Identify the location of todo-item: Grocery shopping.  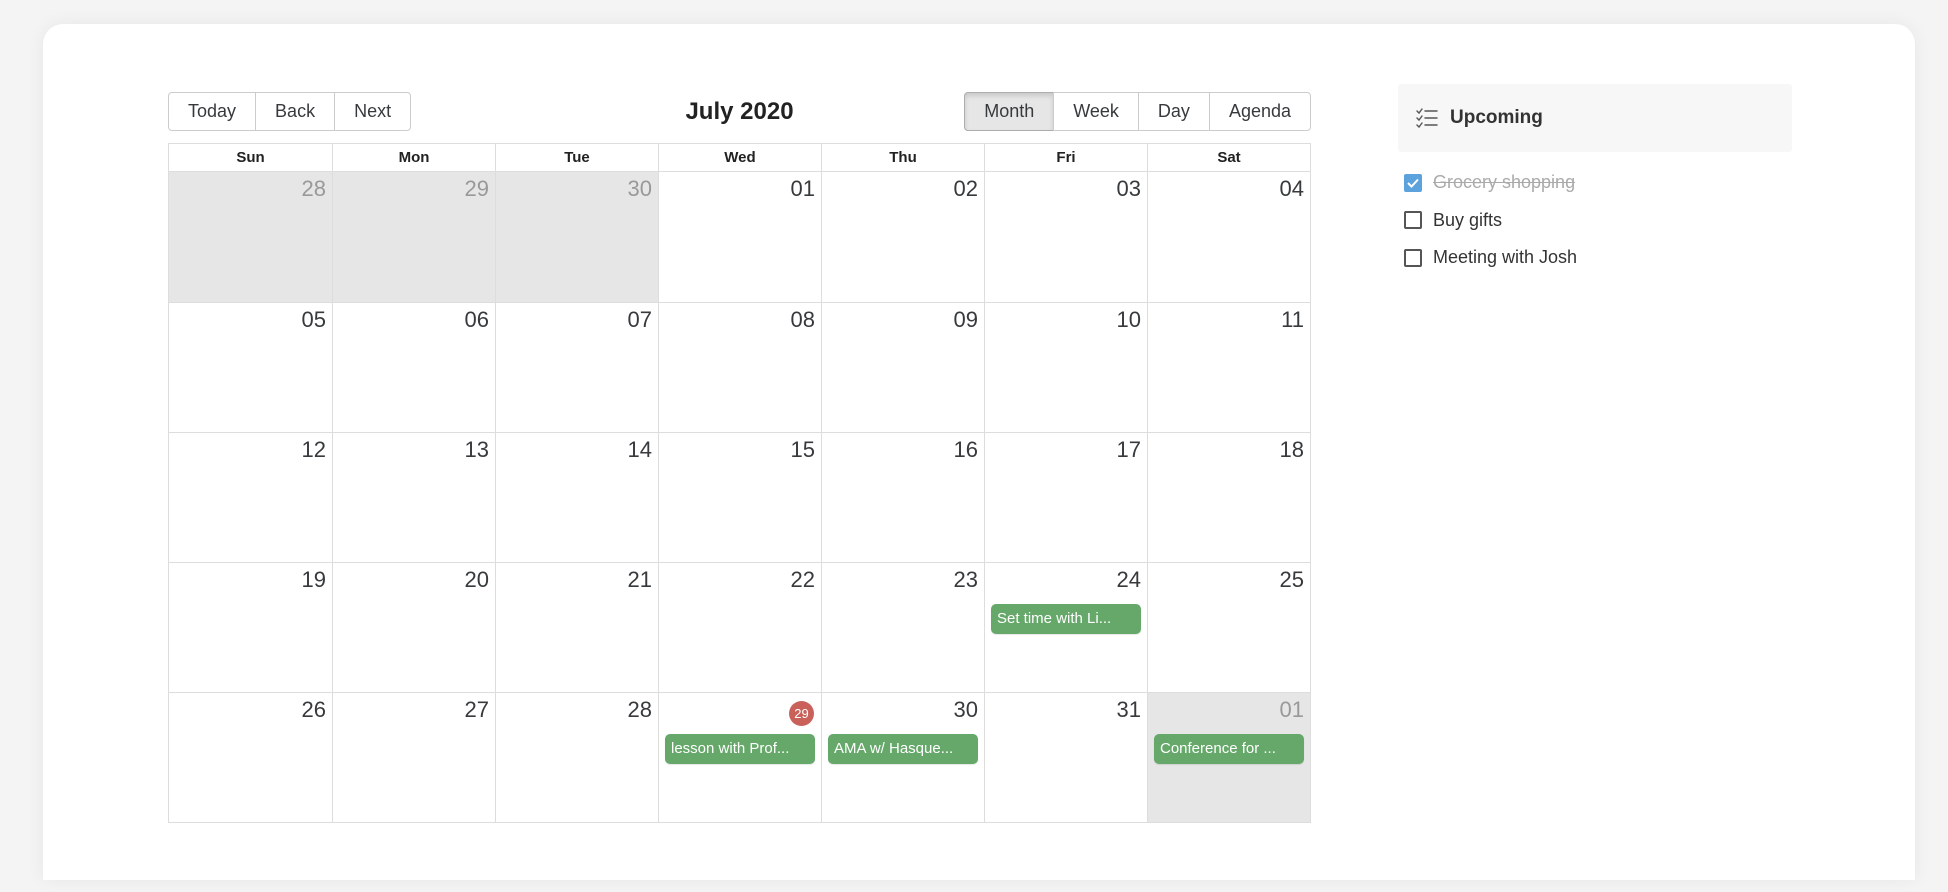
(1595, 183).